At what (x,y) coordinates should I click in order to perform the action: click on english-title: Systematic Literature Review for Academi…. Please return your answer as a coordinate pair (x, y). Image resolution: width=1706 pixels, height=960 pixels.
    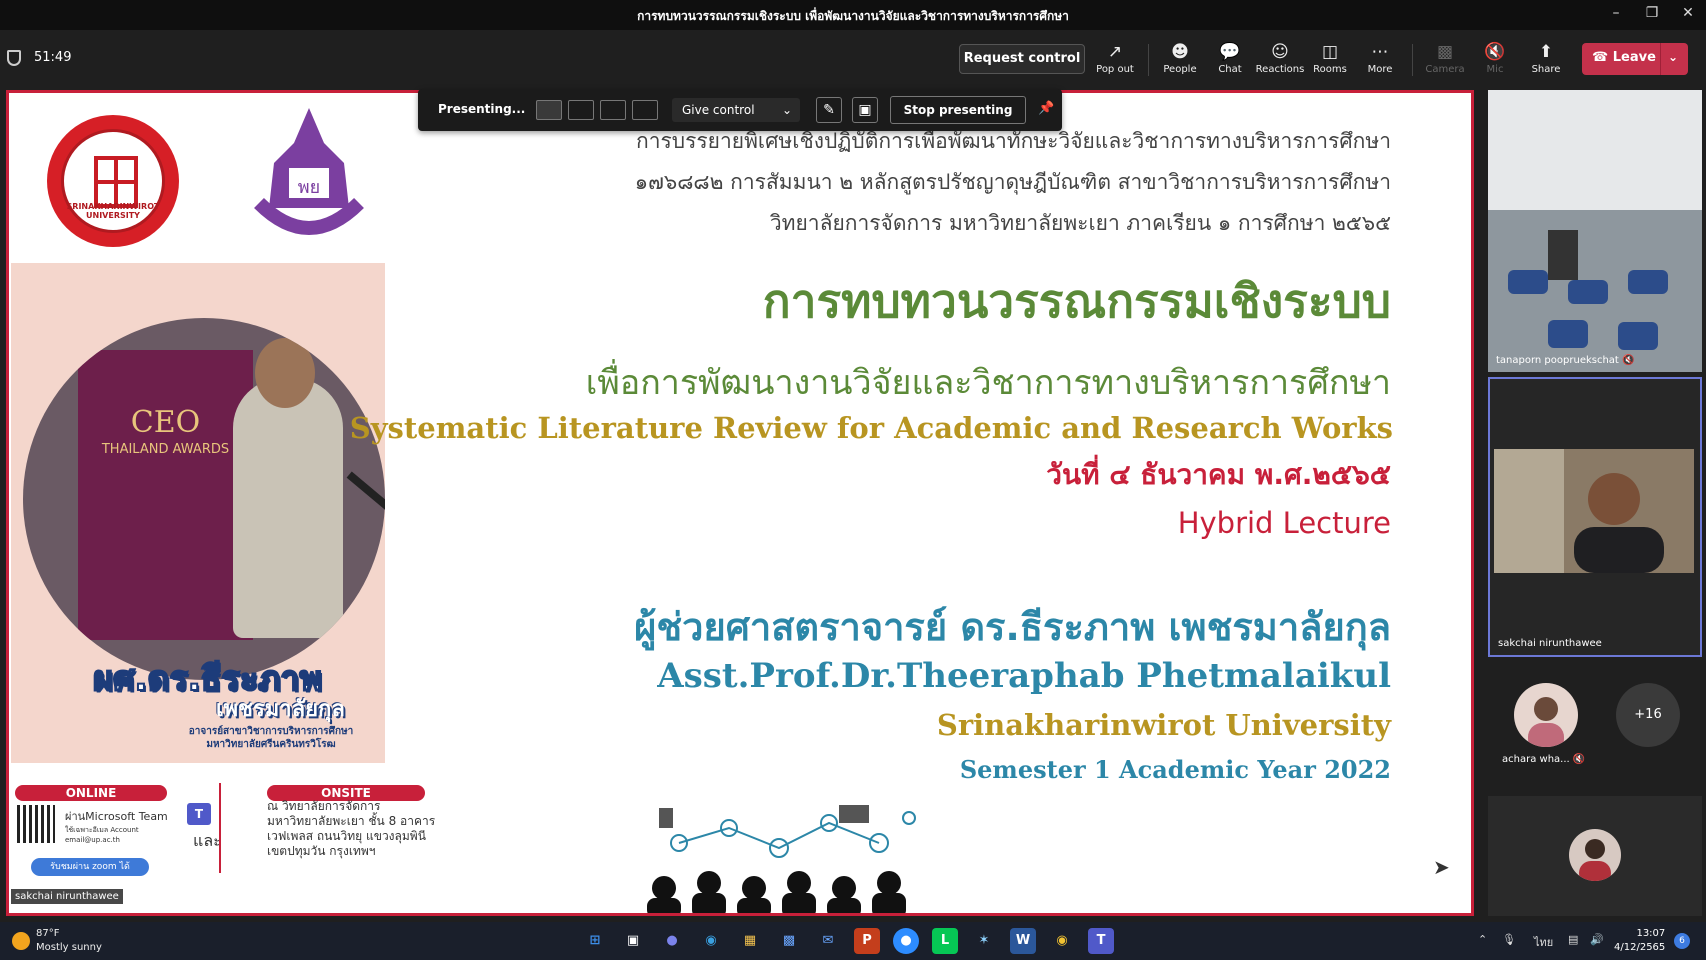
    Looking at the image, I should click on (871, 428).